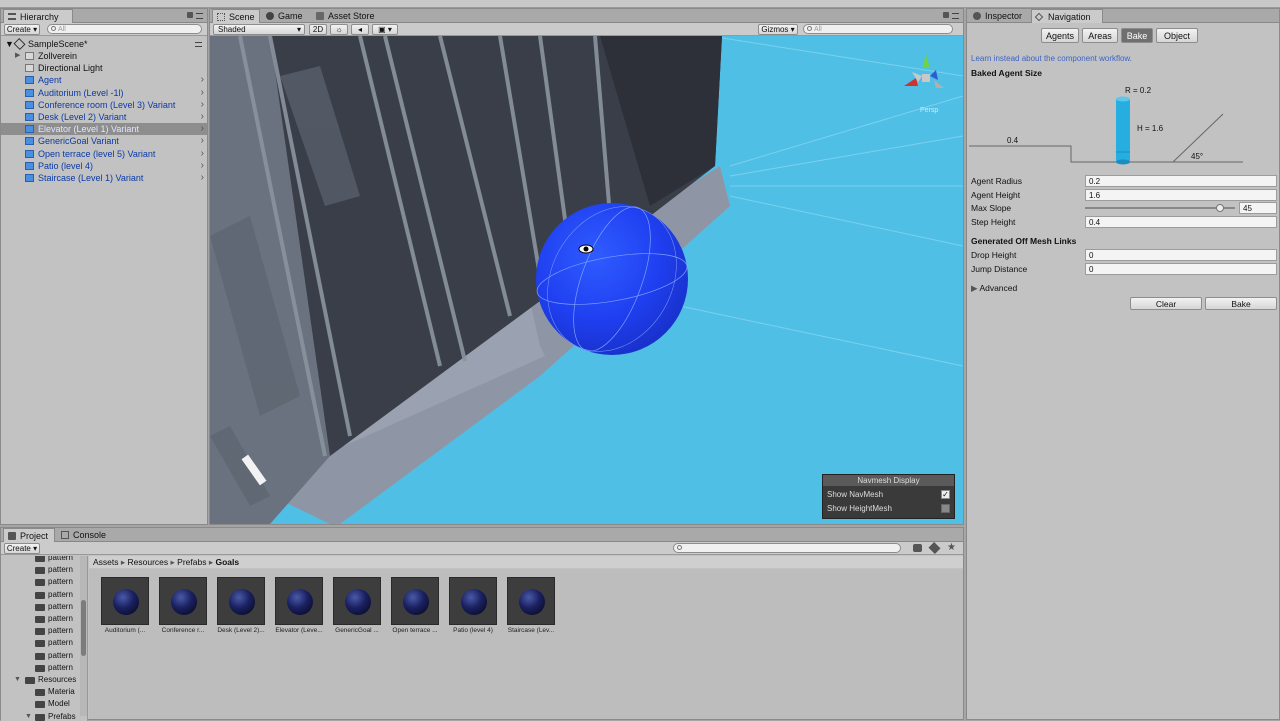 The height and width of the screenshot is (721, 1280). Describe the element at coordinates (236, 16) in the screenshot. I see `tab-scene: Scene` at that location.